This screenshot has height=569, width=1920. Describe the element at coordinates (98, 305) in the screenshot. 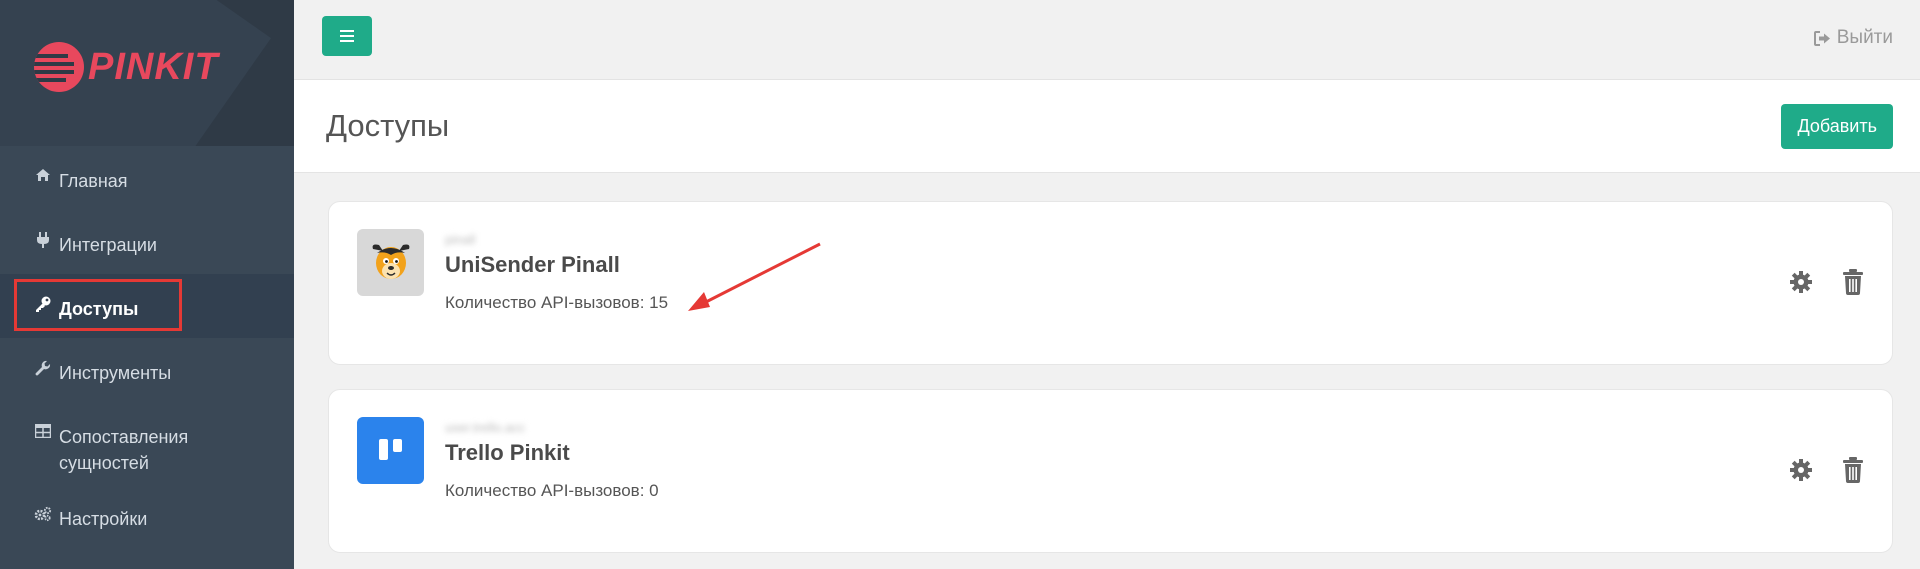

I see `annotation-highlight-box` at that location.